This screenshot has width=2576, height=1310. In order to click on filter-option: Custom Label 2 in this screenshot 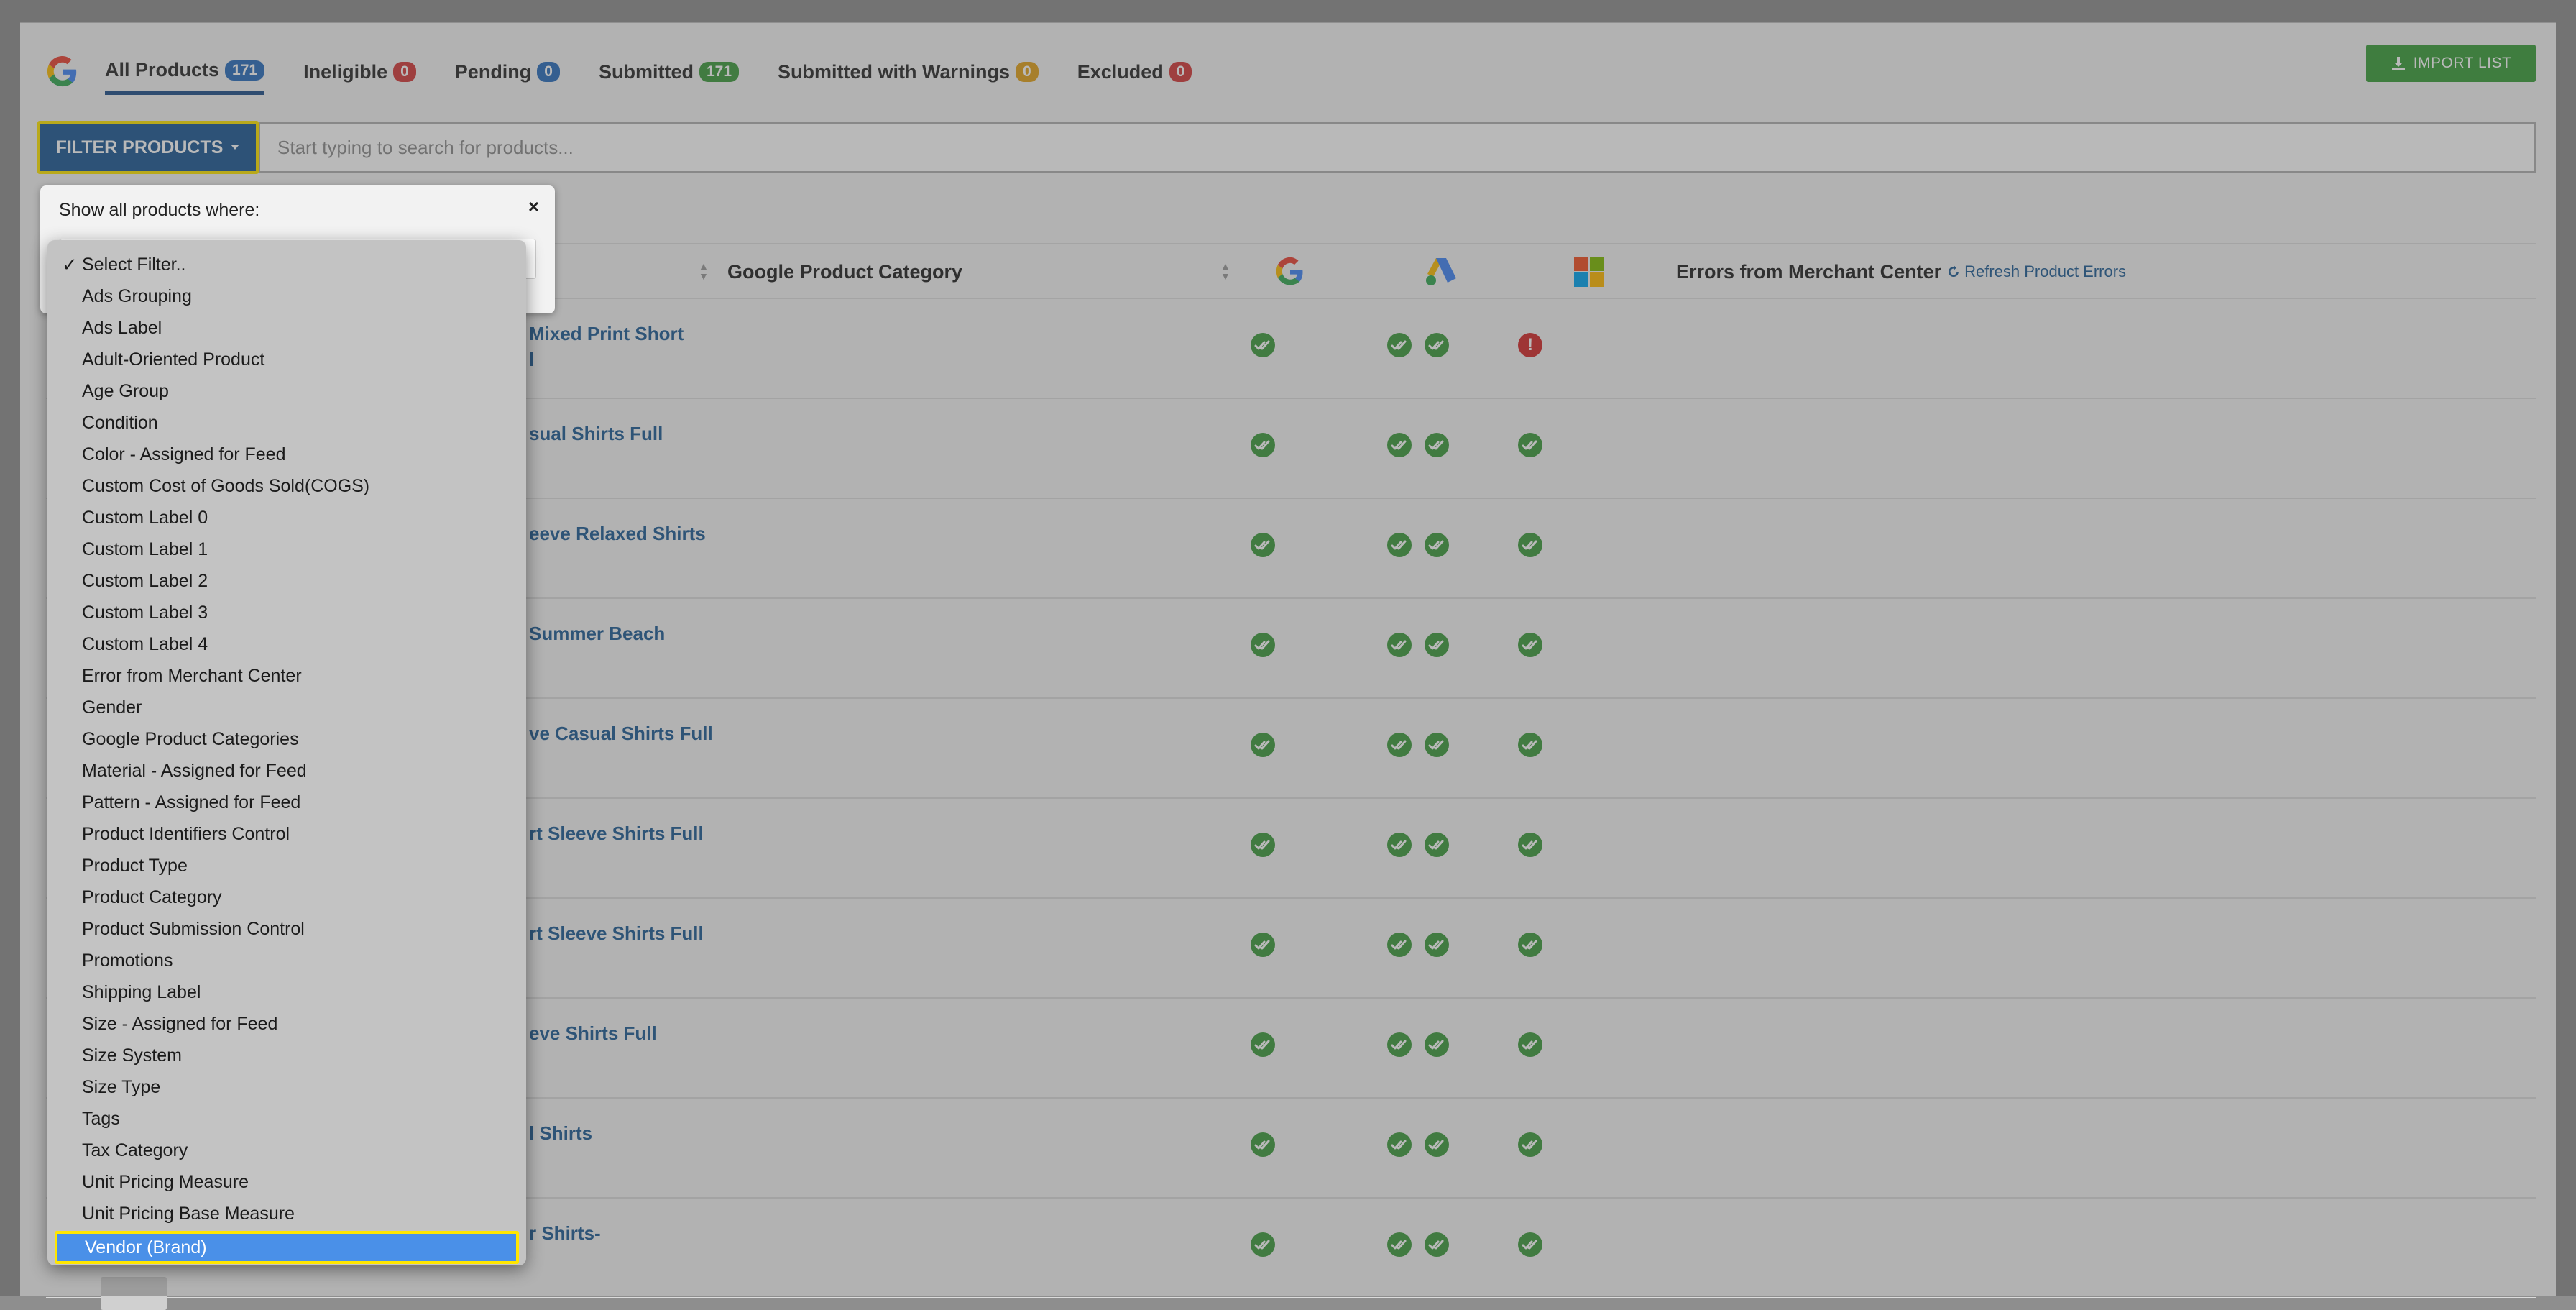, I will do `click(286, 581)`.